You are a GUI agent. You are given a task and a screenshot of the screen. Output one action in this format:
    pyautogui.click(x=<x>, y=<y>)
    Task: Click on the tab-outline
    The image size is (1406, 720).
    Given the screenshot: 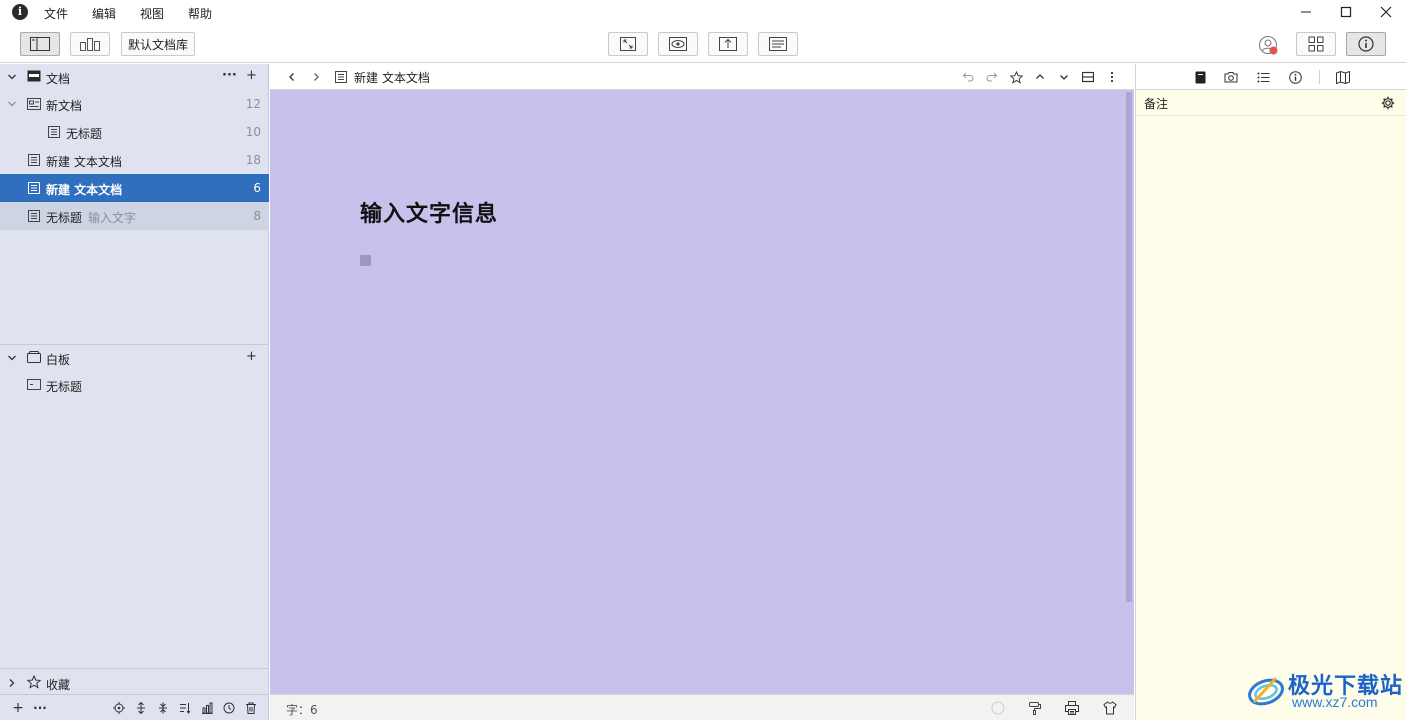 What is the action you would take?
    pyautogui.click(x=1263, y=77)
    